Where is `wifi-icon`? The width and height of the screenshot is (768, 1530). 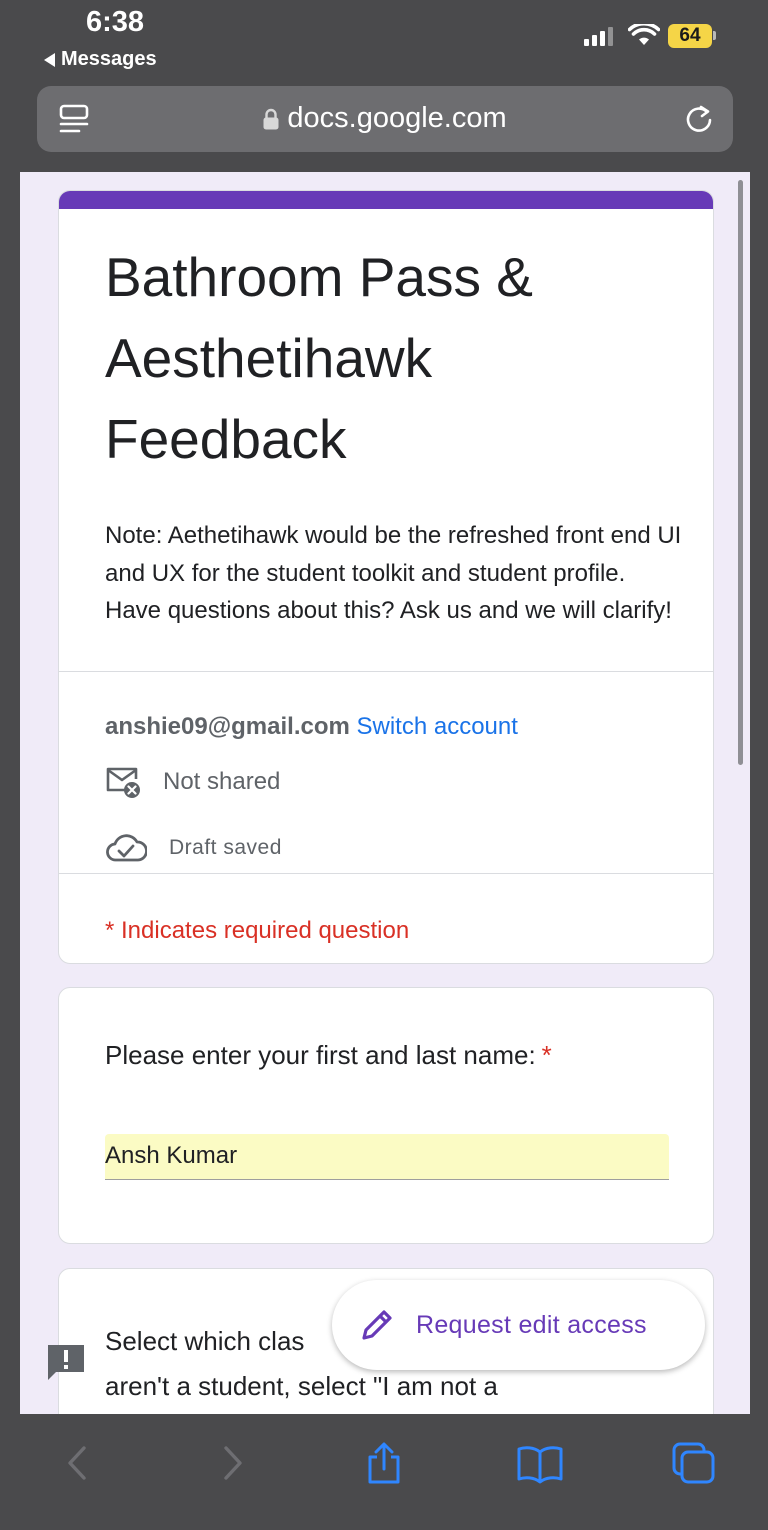
wifi-icon is located at coordinates (644, 34).